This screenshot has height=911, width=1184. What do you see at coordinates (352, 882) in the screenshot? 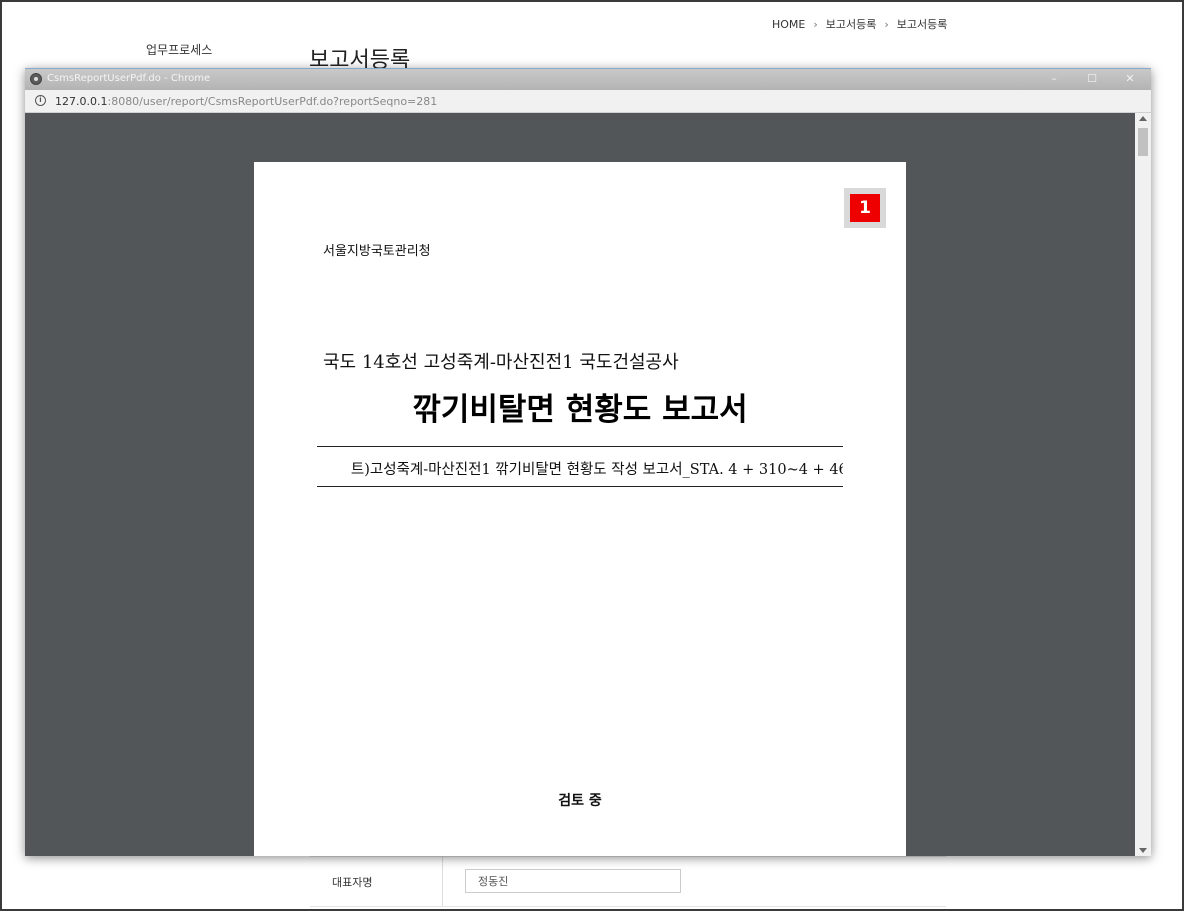
I see `representative-label: 대표자명` at bounding box center [352, 882].